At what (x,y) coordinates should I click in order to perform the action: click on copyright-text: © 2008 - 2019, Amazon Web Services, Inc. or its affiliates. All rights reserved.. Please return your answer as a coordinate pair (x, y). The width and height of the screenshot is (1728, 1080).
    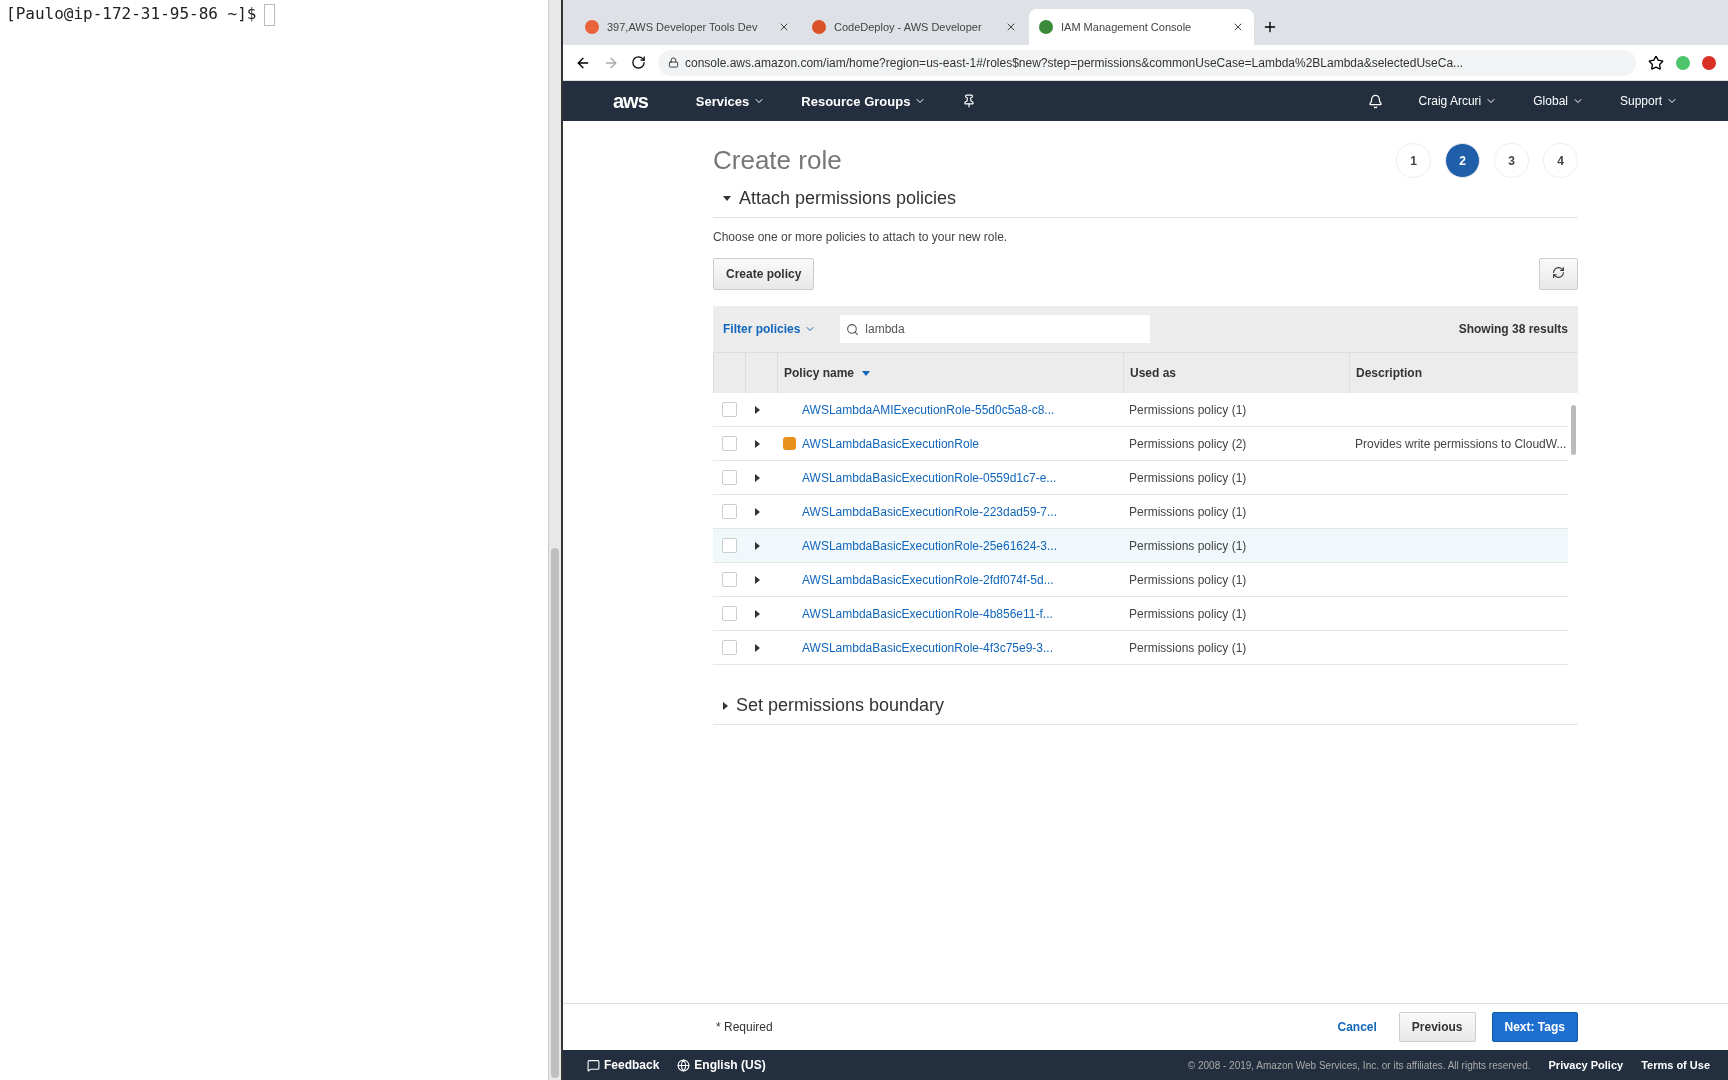
    Looking at the image, I should click on (1359, 1065).